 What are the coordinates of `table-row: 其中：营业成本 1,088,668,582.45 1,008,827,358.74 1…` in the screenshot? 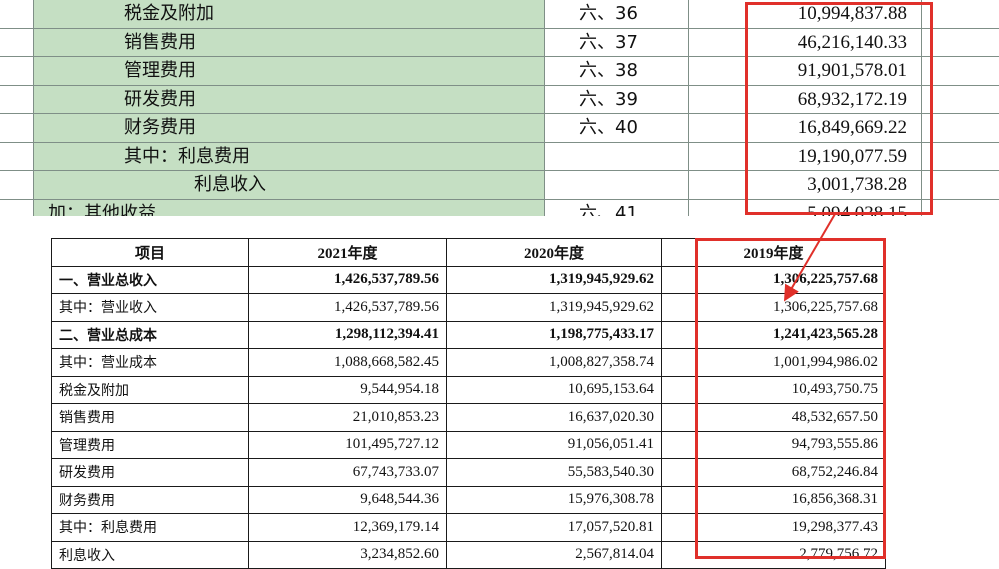 It's located at (468, 362).